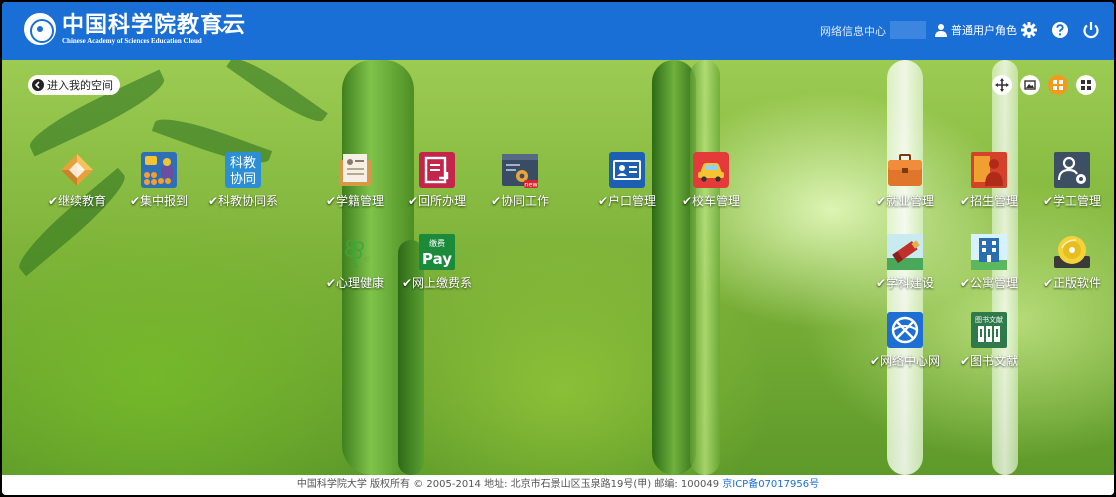 This screenshot has height=497, width=1116. I want to click on app-label: ✔学籍管理, so click(355, 201).